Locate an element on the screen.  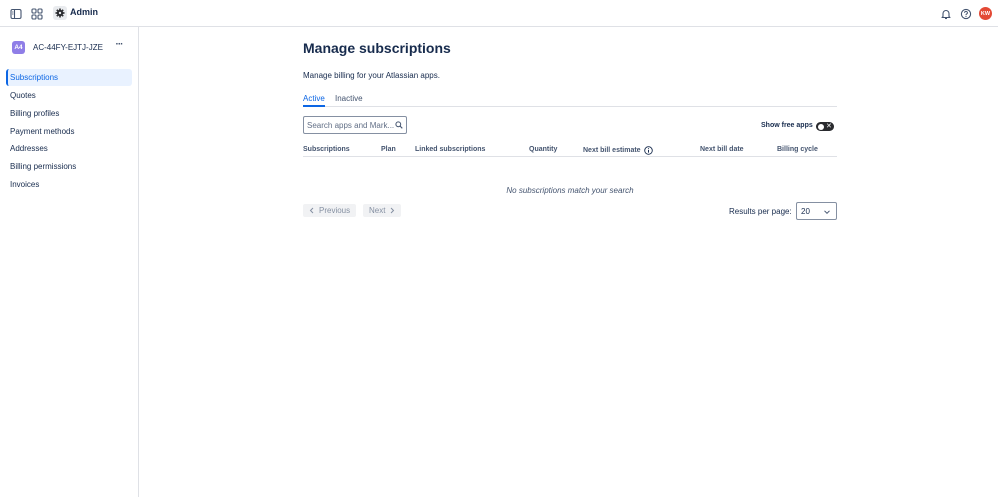
tab-inactive: Inactive is located at coordinates (349, 100).